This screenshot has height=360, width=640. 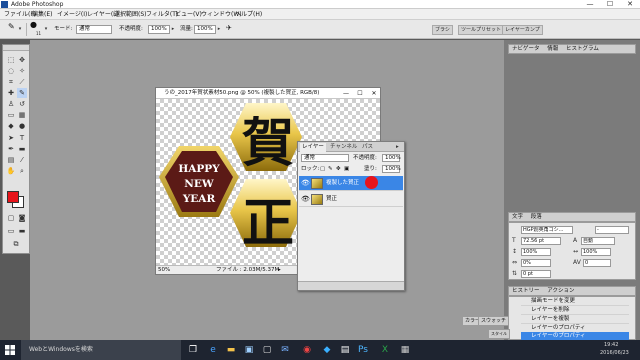 I want to click on flow-input: 100%, so click(x=205, y=29).